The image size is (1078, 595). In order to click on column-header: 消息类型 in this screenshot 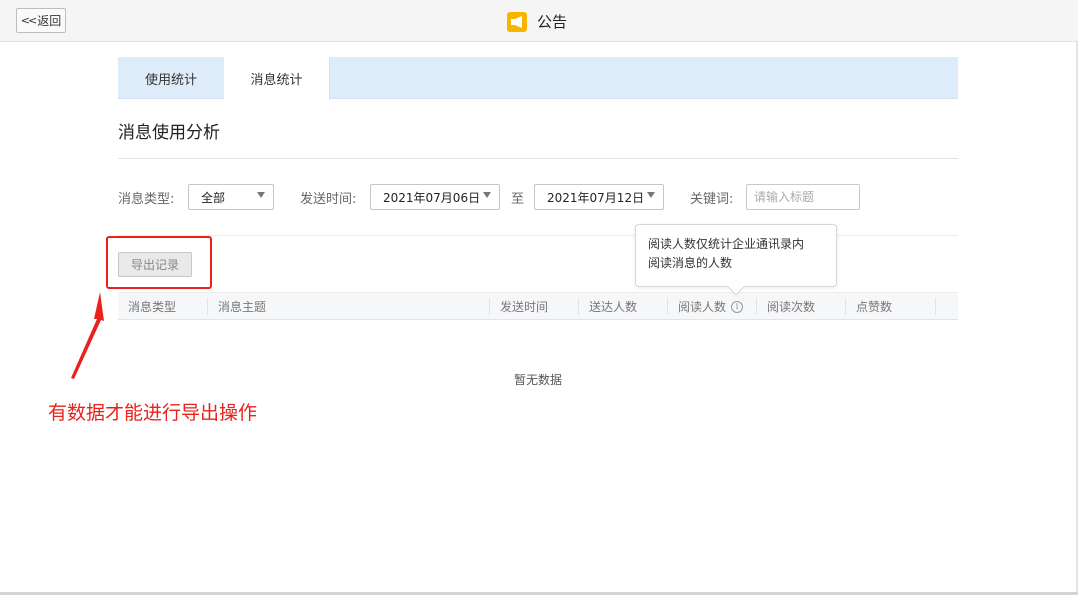, I will do `click(163, 306)`.